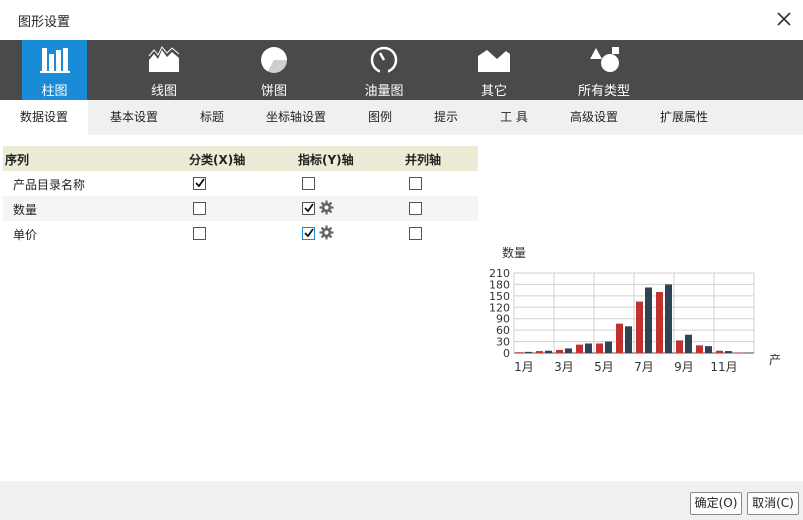 The width and height of the screenshot is (803, 520). Describe the element at coordinates (54, 91) in the screenshot. I see `chart-type-label: 柱图` at that location.